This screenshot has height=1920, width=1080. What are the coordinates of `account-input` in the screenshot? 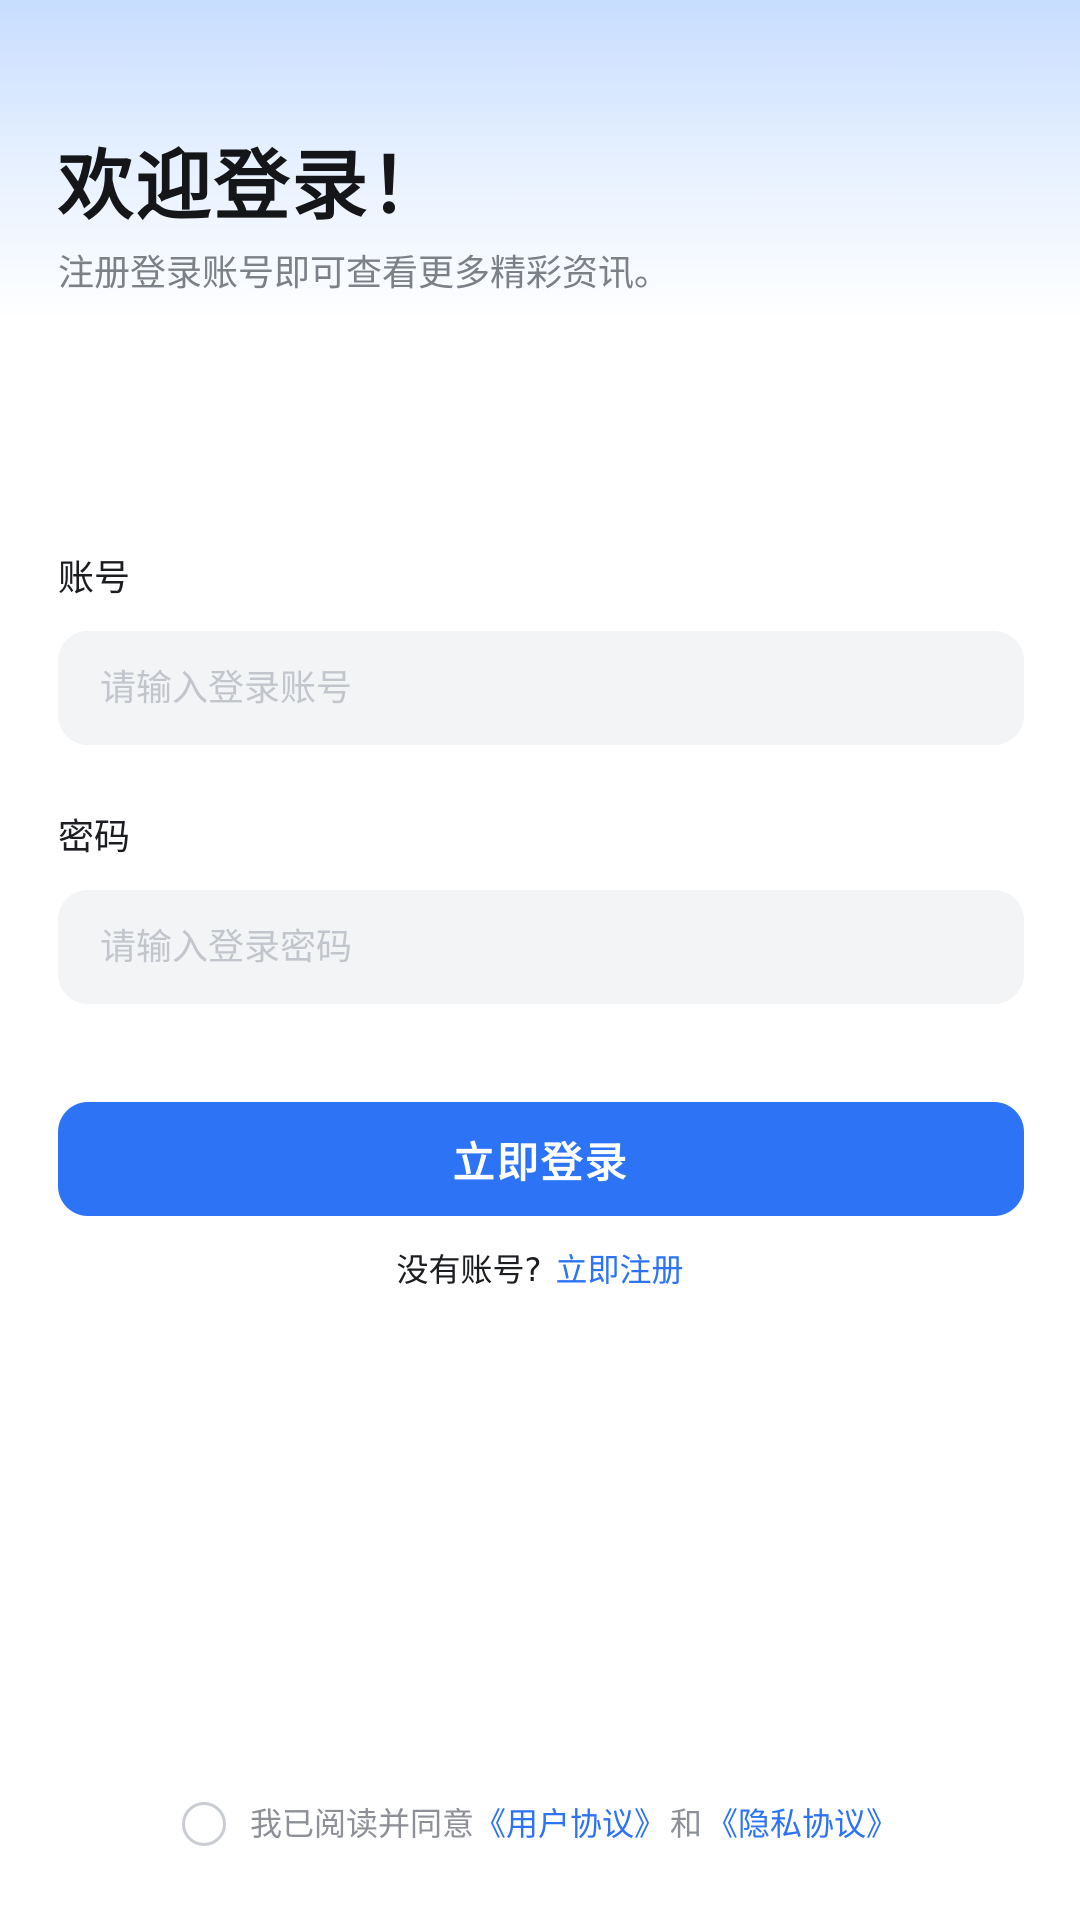 It's located at (541, 688).